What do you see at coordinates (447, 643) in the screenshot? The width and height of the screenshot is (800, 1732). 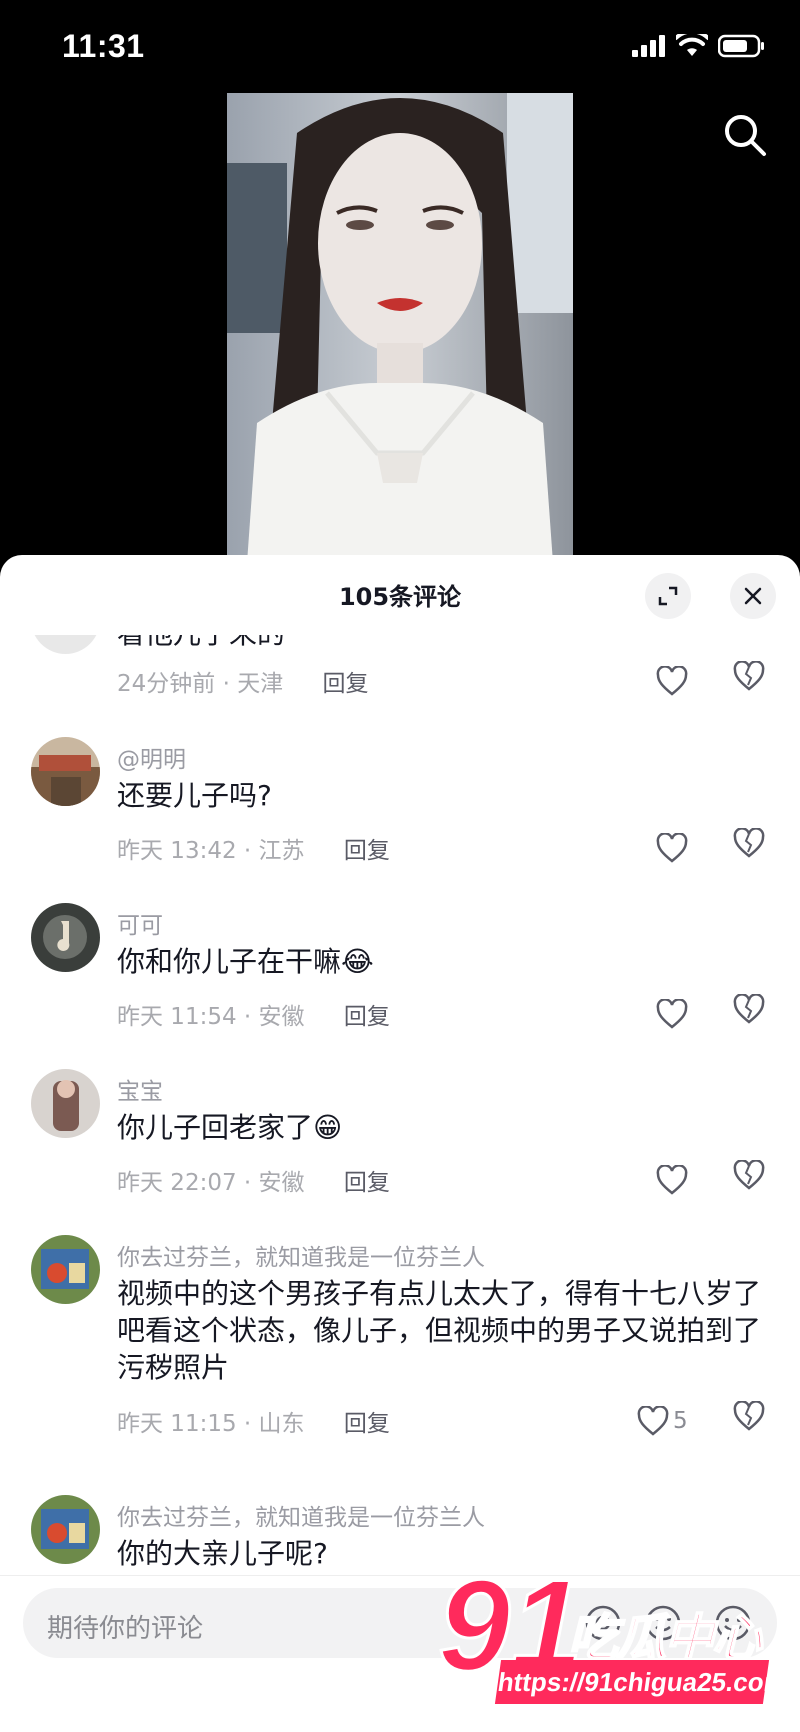 I see `comment-text: 看他儿子来的` at bounding box center [447, 643].